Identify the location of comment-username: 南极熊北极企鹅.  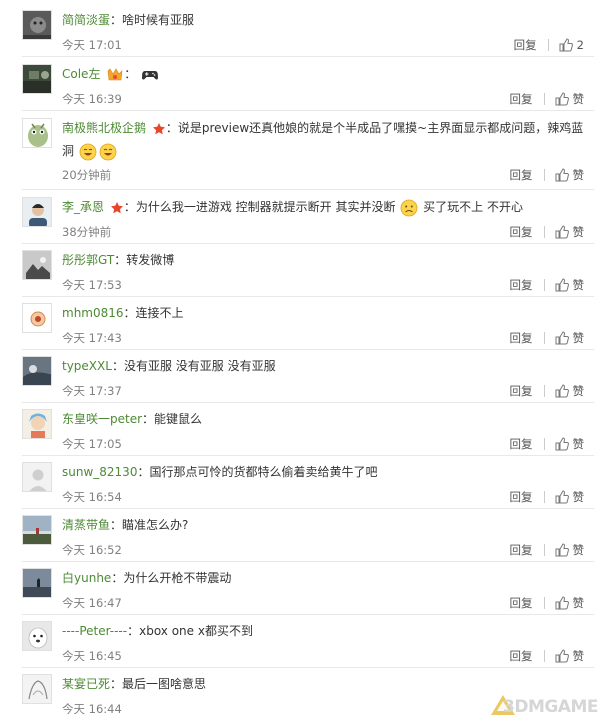
(104, 128).